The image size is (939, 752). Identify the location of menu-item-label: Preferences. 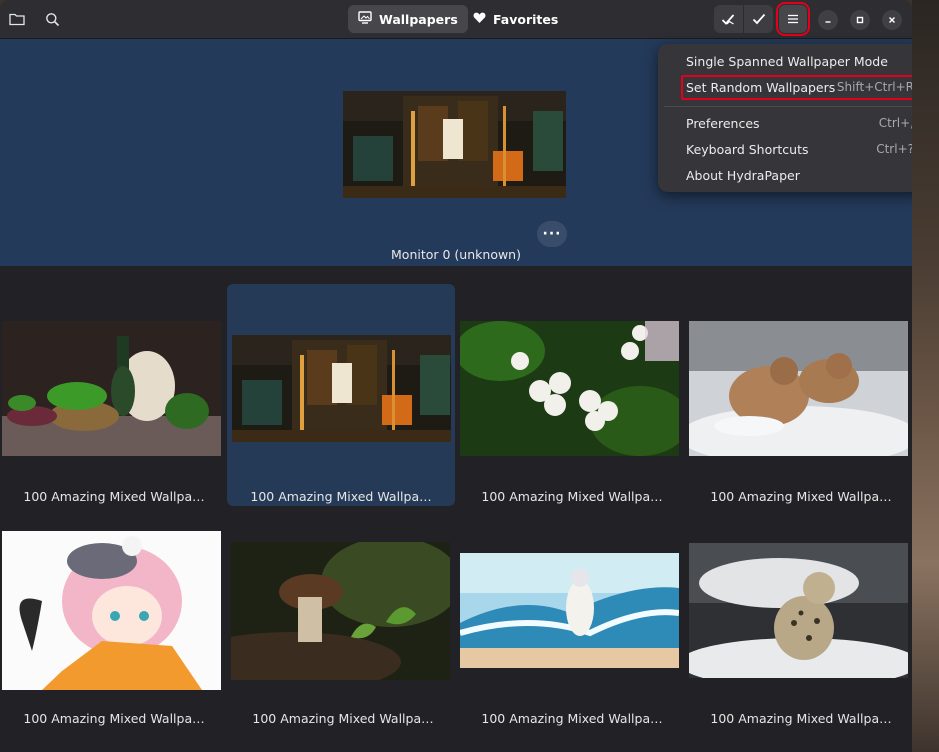
(723, 123).